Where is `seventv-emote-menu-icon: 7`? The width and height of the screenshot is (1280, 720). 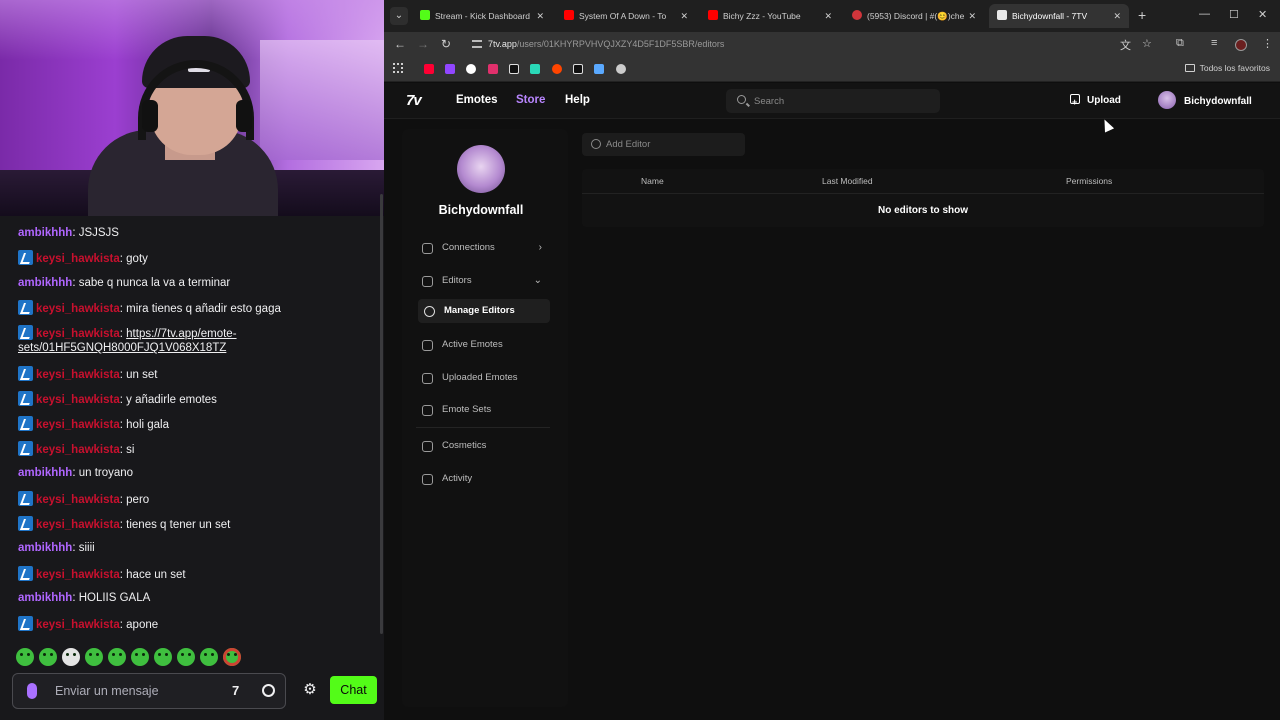 seventv-emote-menu-icon: 7 is located at coordinates (235, 690).